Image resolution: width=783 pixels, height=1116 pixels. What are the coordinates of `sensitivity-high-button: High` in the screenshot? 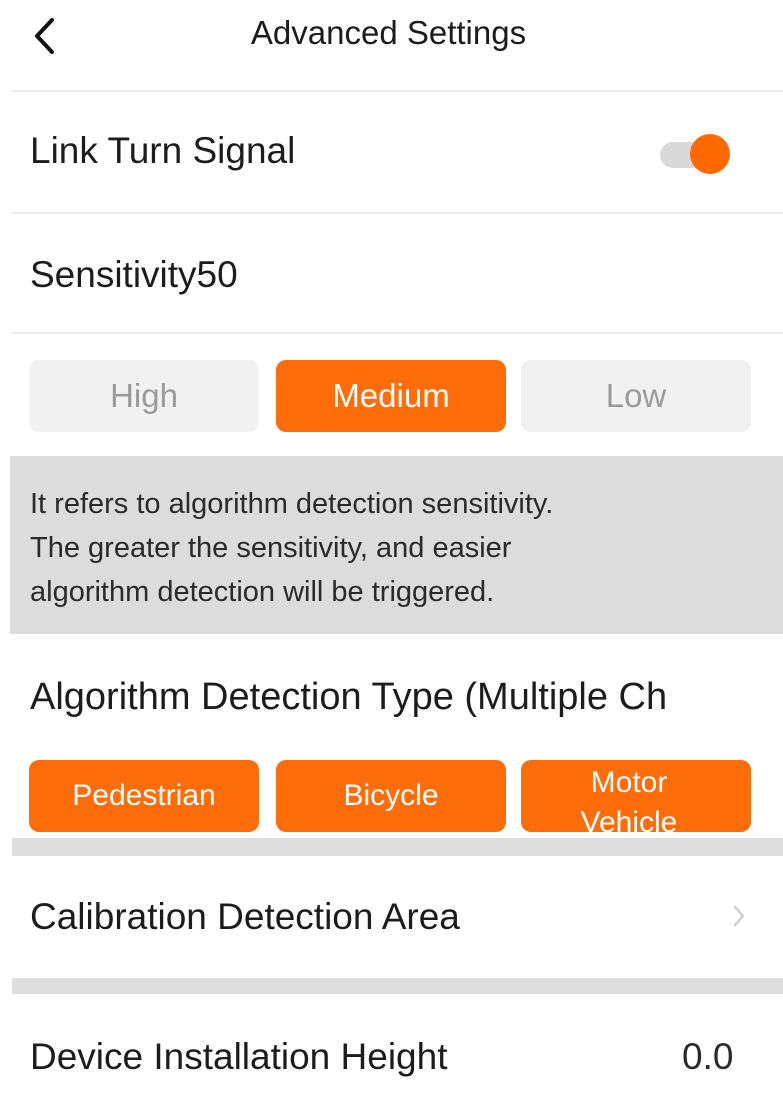 It's located at (144, 396).